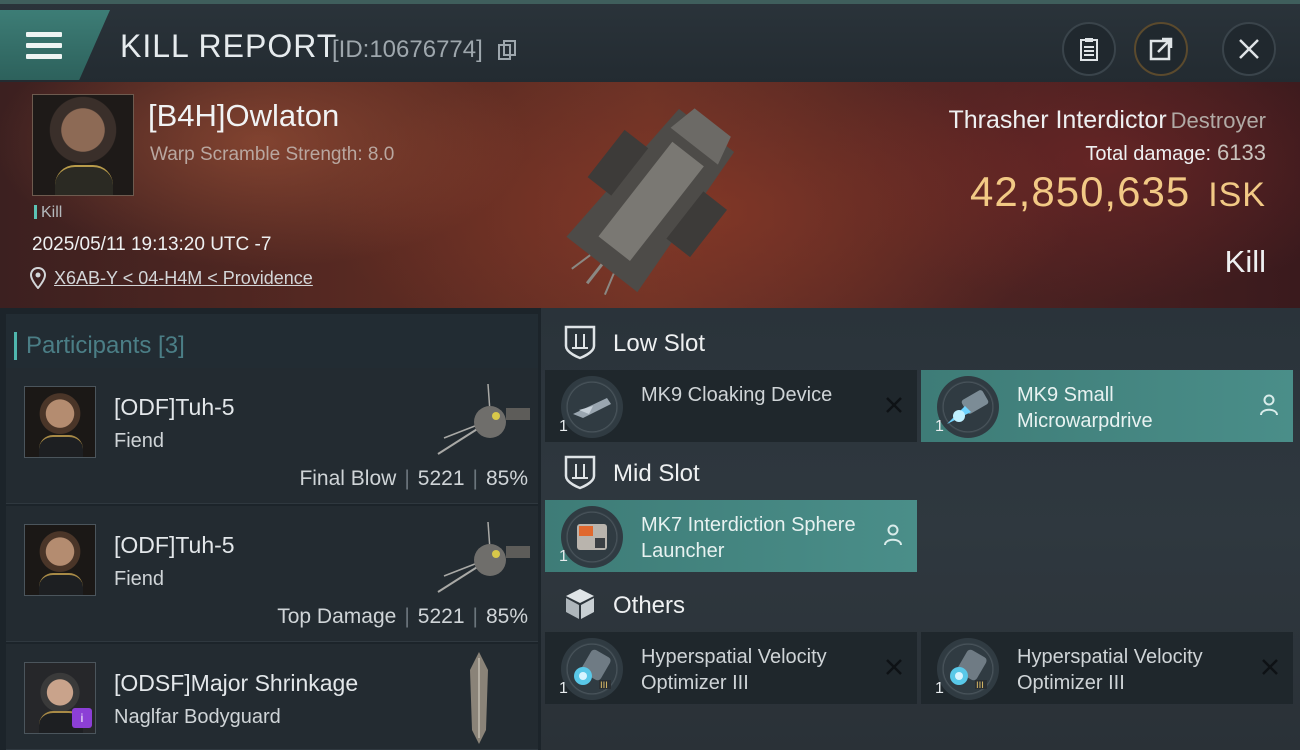 The width and height of the screenshot is (1300, 750). Describe the element at coordinates (737, 395) in the screenshot. I see `module-name: MK9 Cloaking Device` at that location.